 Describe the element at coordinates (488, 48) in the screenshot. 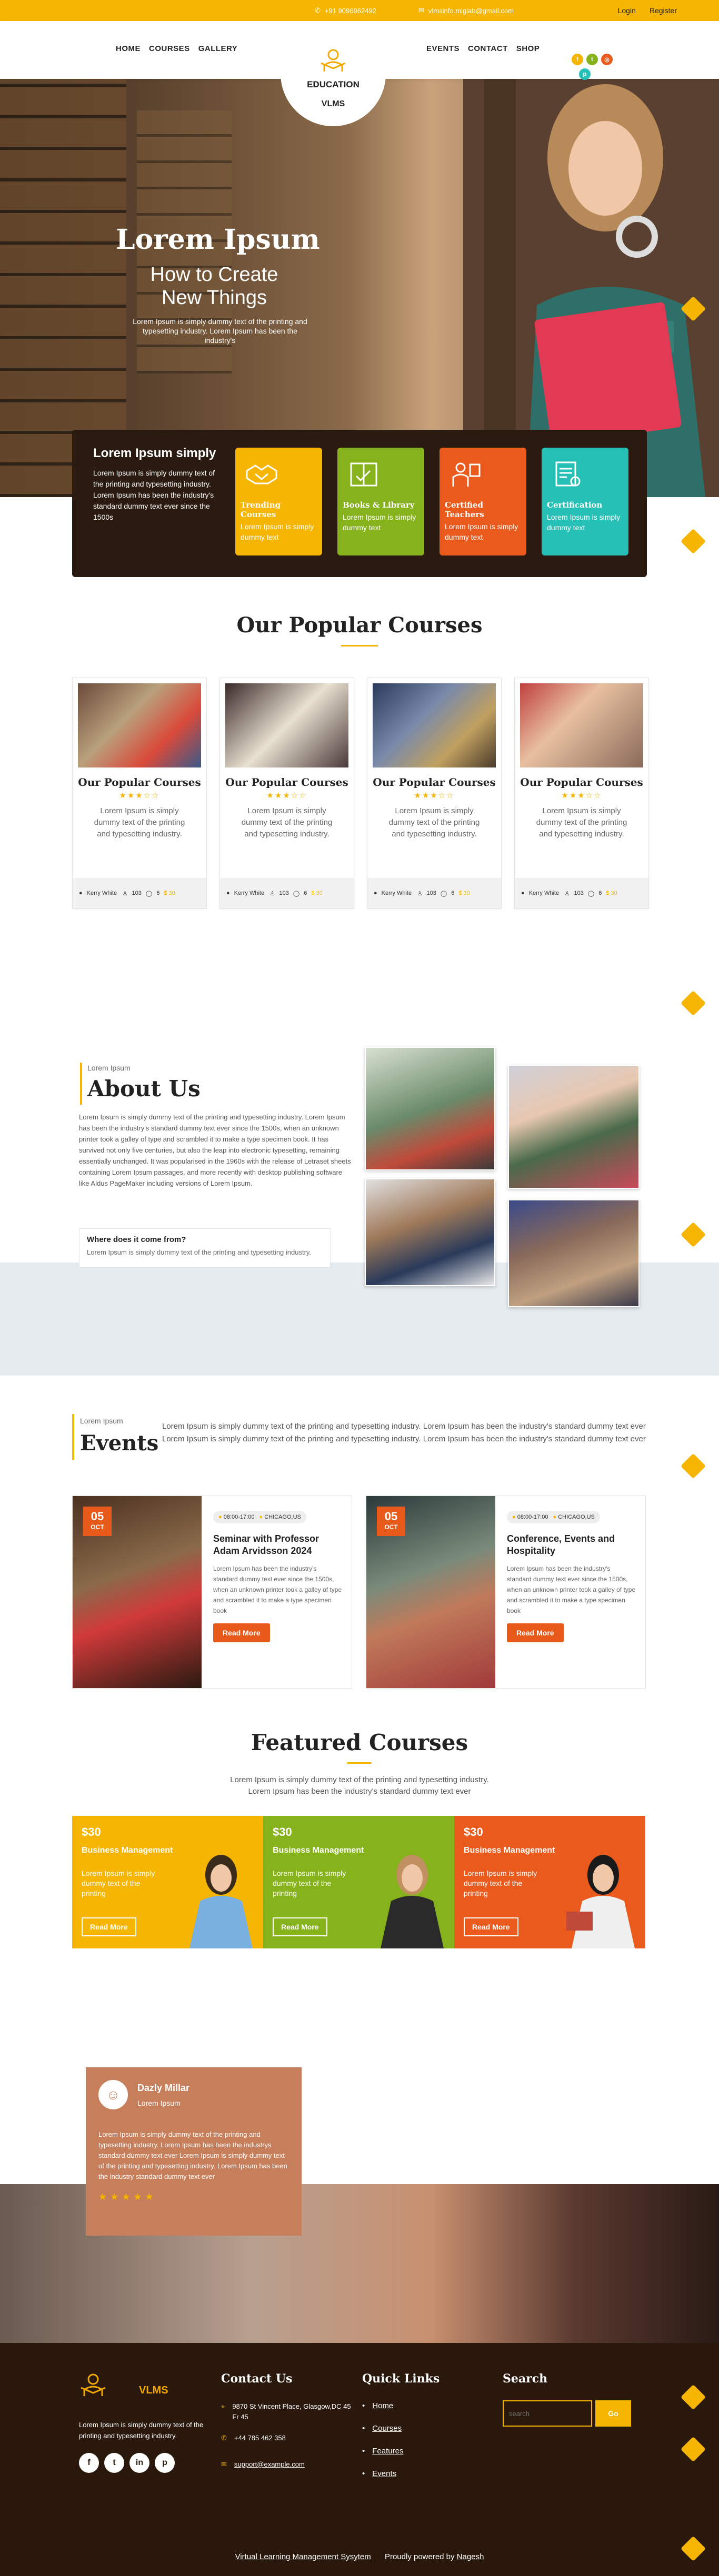

I see `nav-contact: CONTACT` at that location.